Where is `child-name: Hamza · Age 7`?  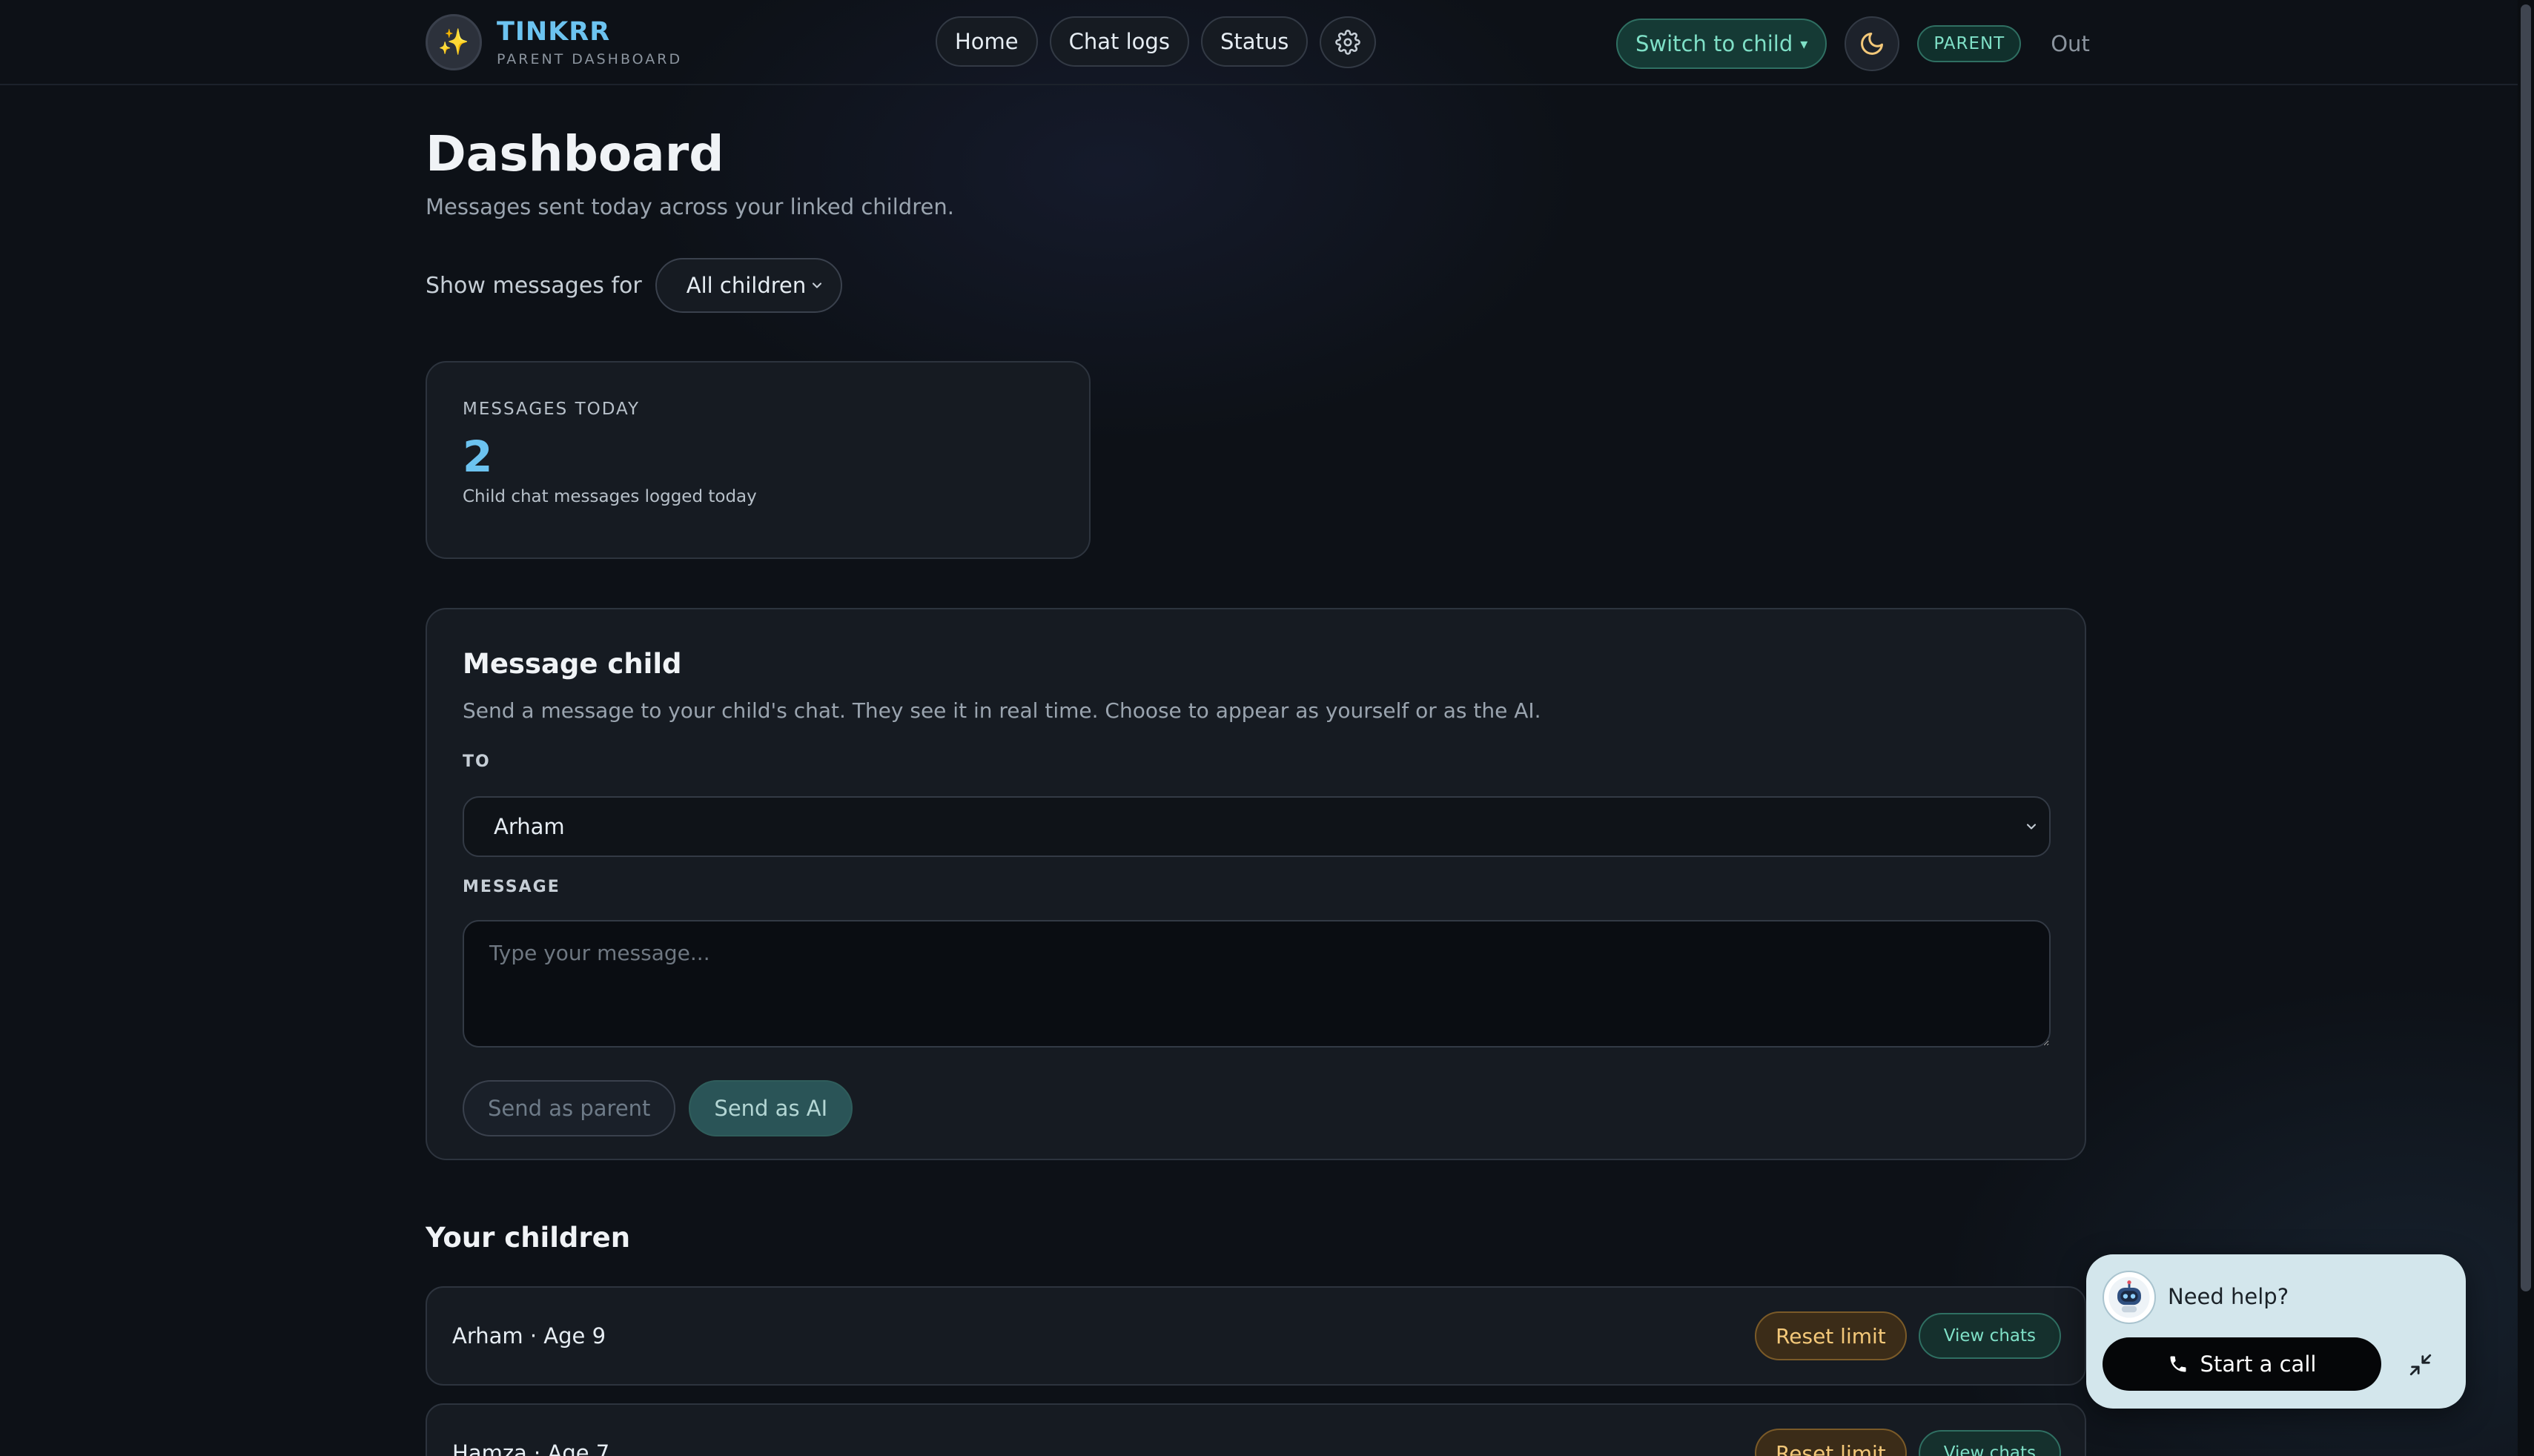 child-name: Hamza · Age 7 is located at coordinates (531, 1448).